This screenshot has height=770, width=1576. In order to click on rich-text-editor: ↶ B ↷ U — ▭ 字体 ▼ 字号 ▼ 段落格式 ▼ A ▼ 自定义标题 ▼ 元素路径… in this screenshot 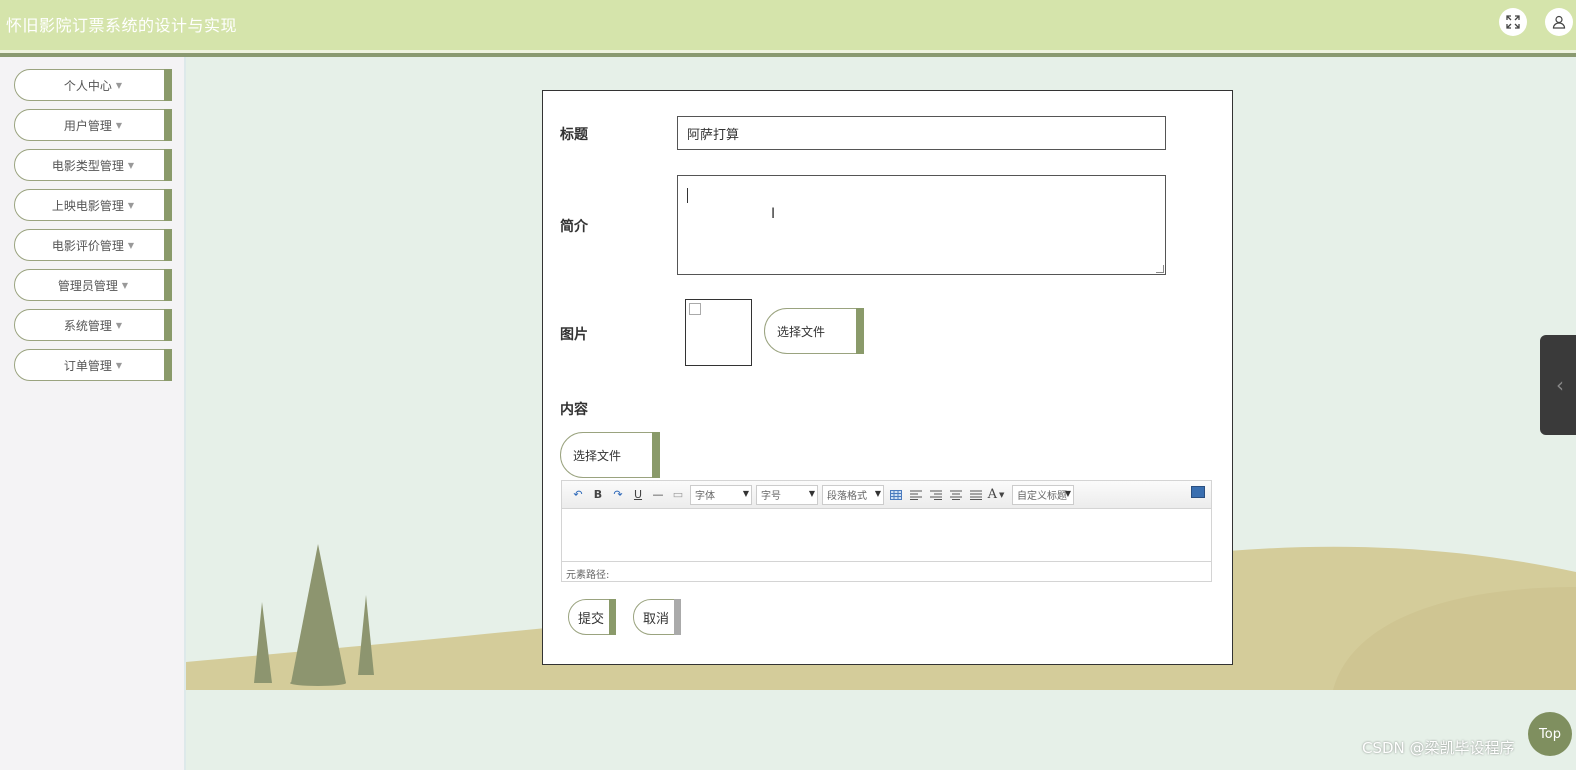, I will do `click(886, 531)`.